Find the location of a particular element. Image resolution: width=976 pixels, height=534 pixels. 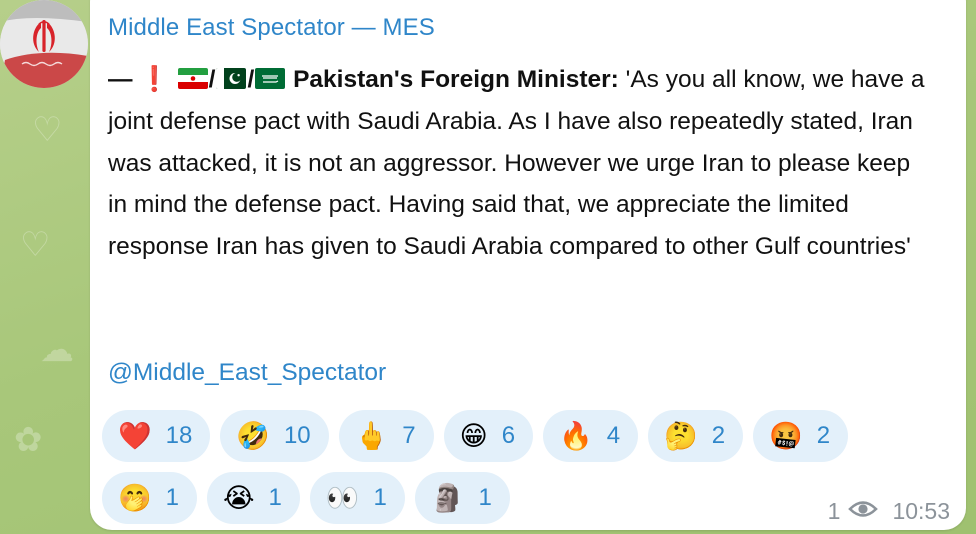

lead-dash: — is located at coordinates (120, 79).